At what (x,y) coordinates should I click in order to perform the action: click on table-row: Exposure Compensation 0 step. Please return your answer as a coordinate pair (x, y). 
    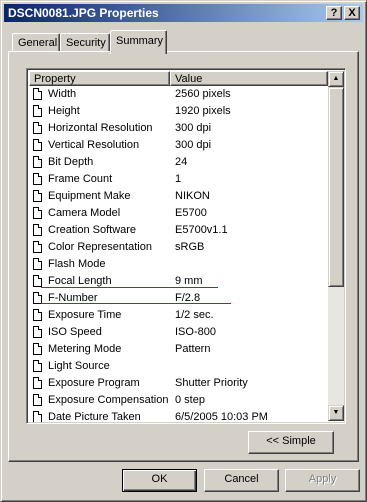
    Looking at the image, I should click on (178, 400).